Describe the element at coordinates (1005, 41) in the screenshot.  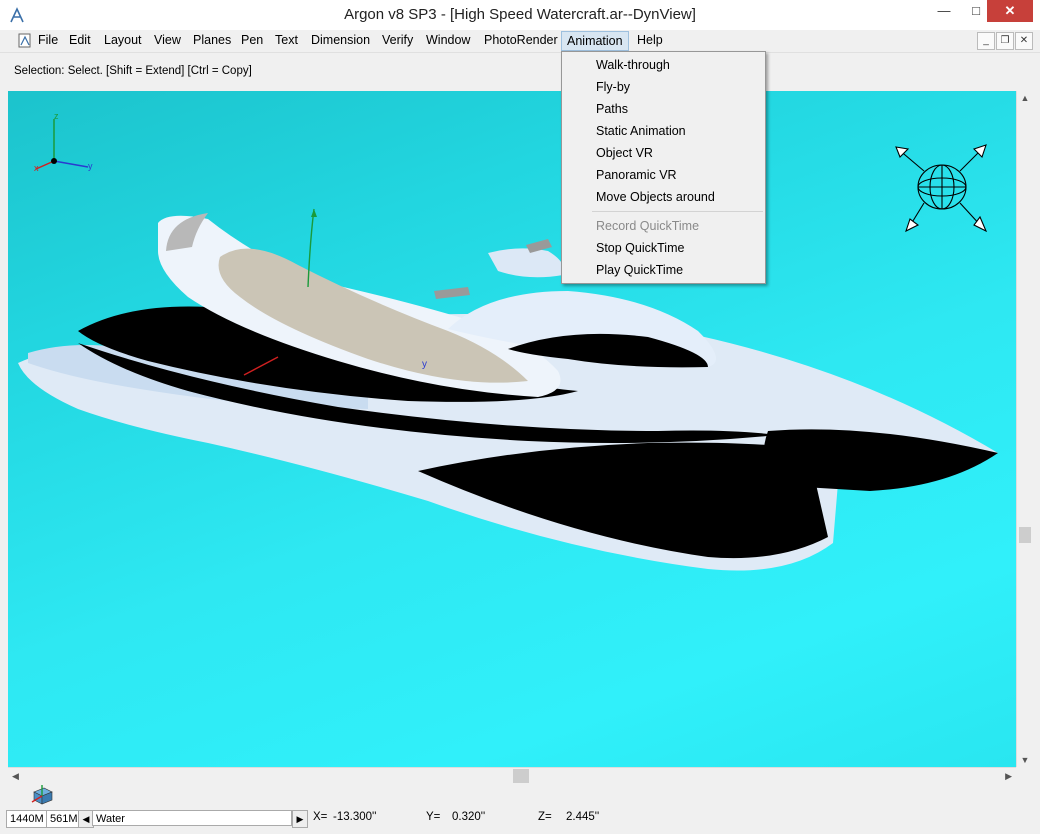
I see `mdi-restore-button: ❐` at that location.